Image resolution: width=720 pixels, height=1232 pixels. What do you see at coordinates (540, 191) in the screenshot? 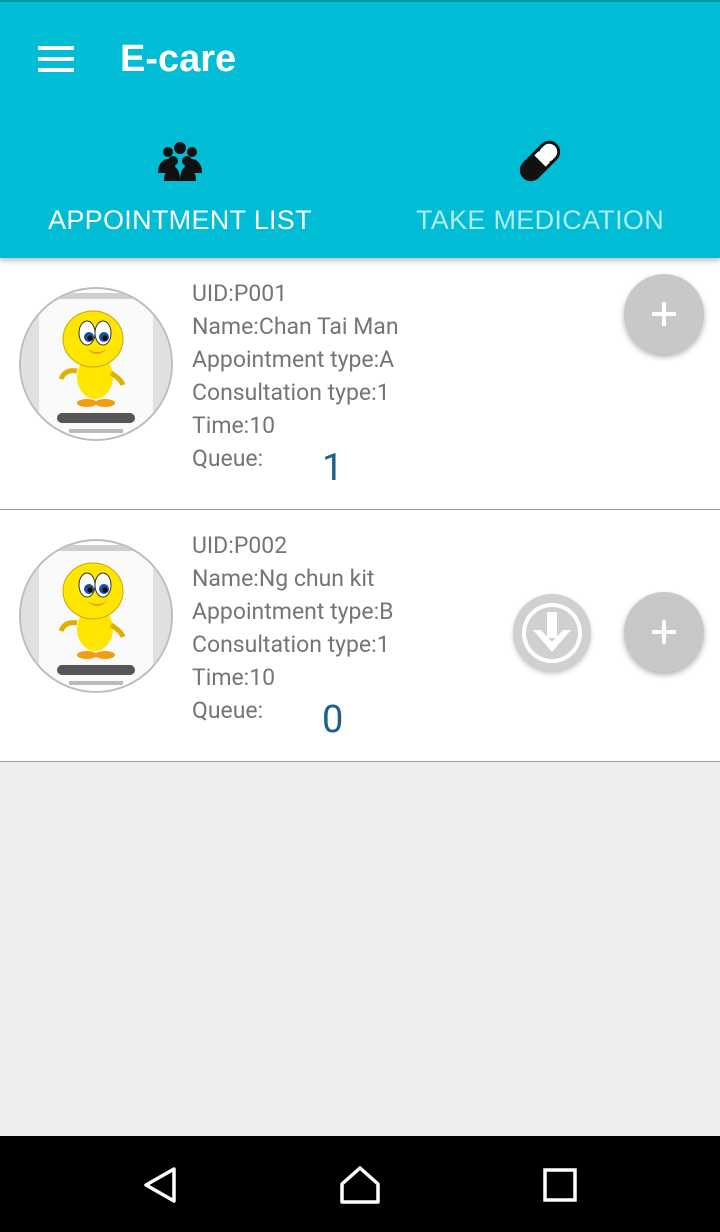
I see `tab-take-medication: TAKE MEDICATION` at bounding box center [540, 191].